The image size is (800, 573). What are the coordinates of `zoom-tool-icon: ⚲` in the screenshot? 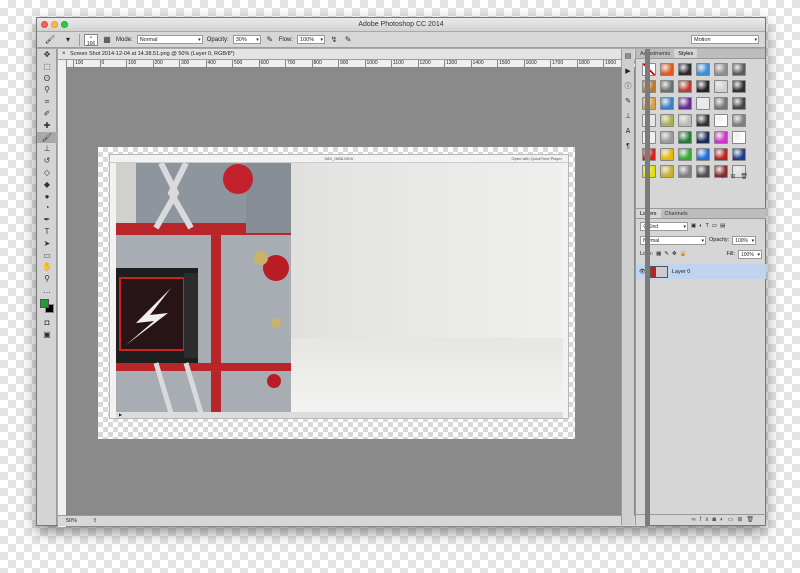 It's located at (47, 279).